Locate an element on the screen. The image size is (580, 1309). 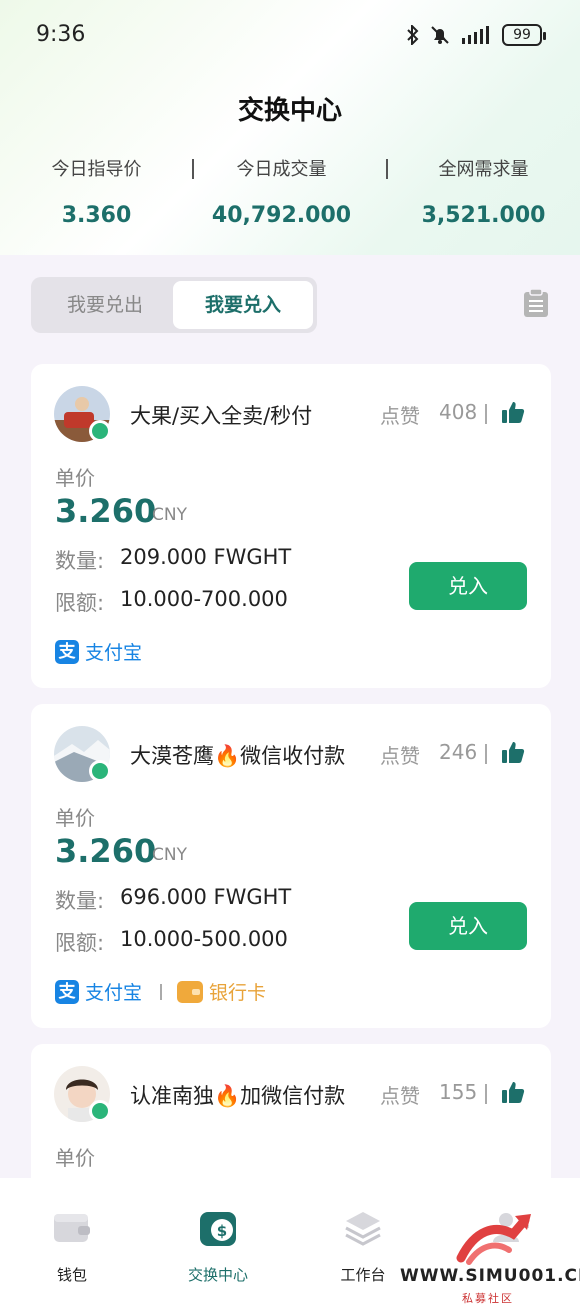
nav-exchange: $ 交换中心 is located at coordinates (218, 1246).